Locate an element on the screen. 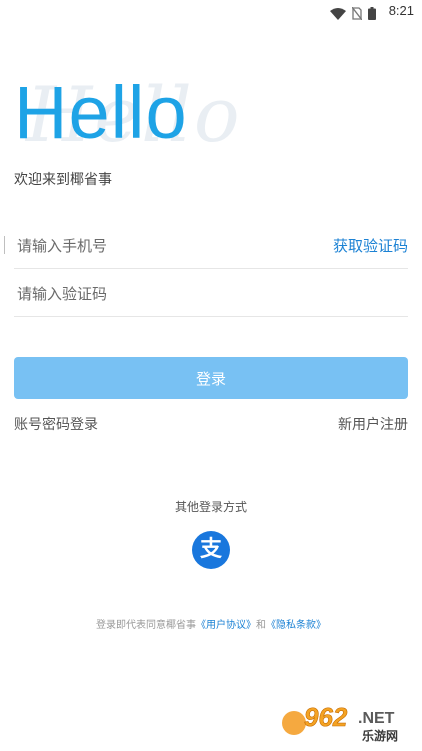 This screenshot has height=751, width=422. status-icons is located at coordinates (353, 14).